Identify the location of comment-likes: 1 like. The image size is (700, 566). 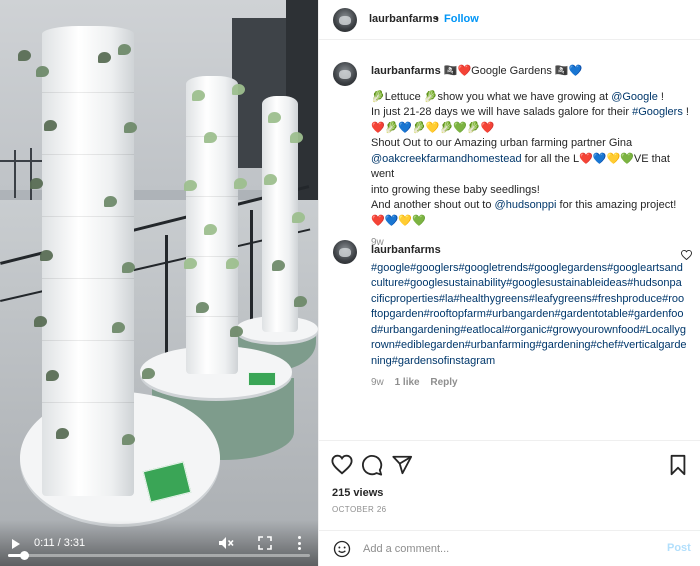
(407, 382).